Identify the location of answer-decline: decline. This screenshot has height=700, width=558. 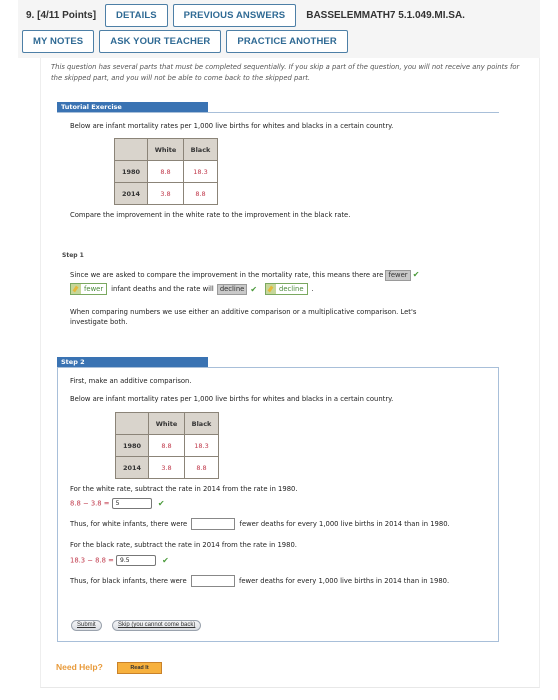
(286, 289).